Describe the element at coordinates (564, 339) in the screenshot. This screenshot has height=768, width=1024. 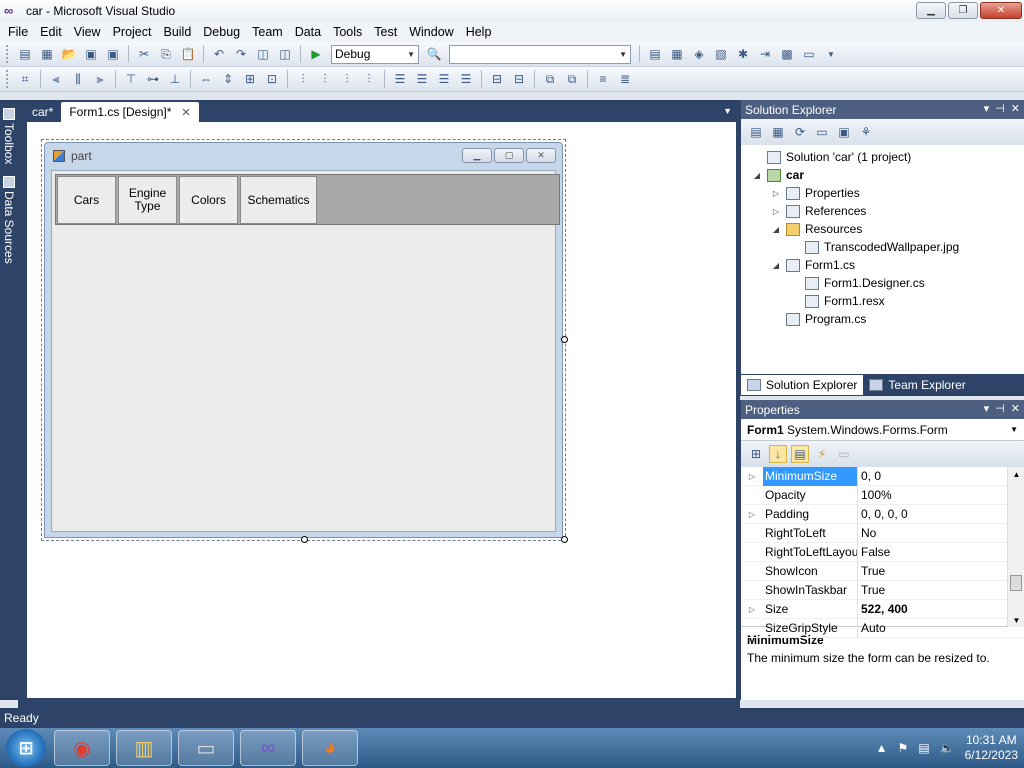
I see `resize-handle-right` at that location.